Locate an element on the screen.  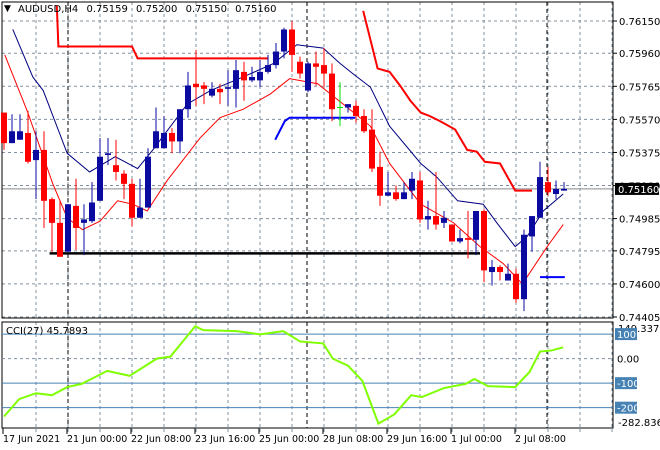
cci-value: 45.7893 is located at coordinates (67, 331).